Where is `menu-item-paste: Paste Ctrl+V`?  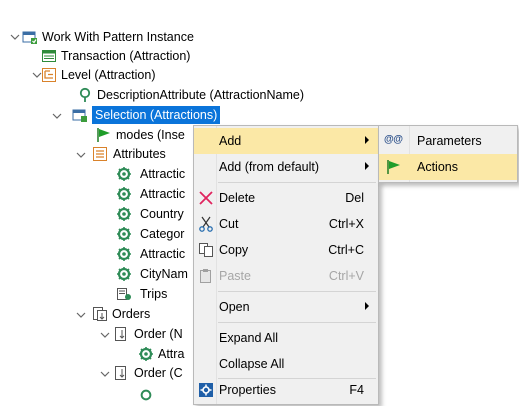
menu-item-paste: Paste Ctrl+V is located at coordinates (286, 276).